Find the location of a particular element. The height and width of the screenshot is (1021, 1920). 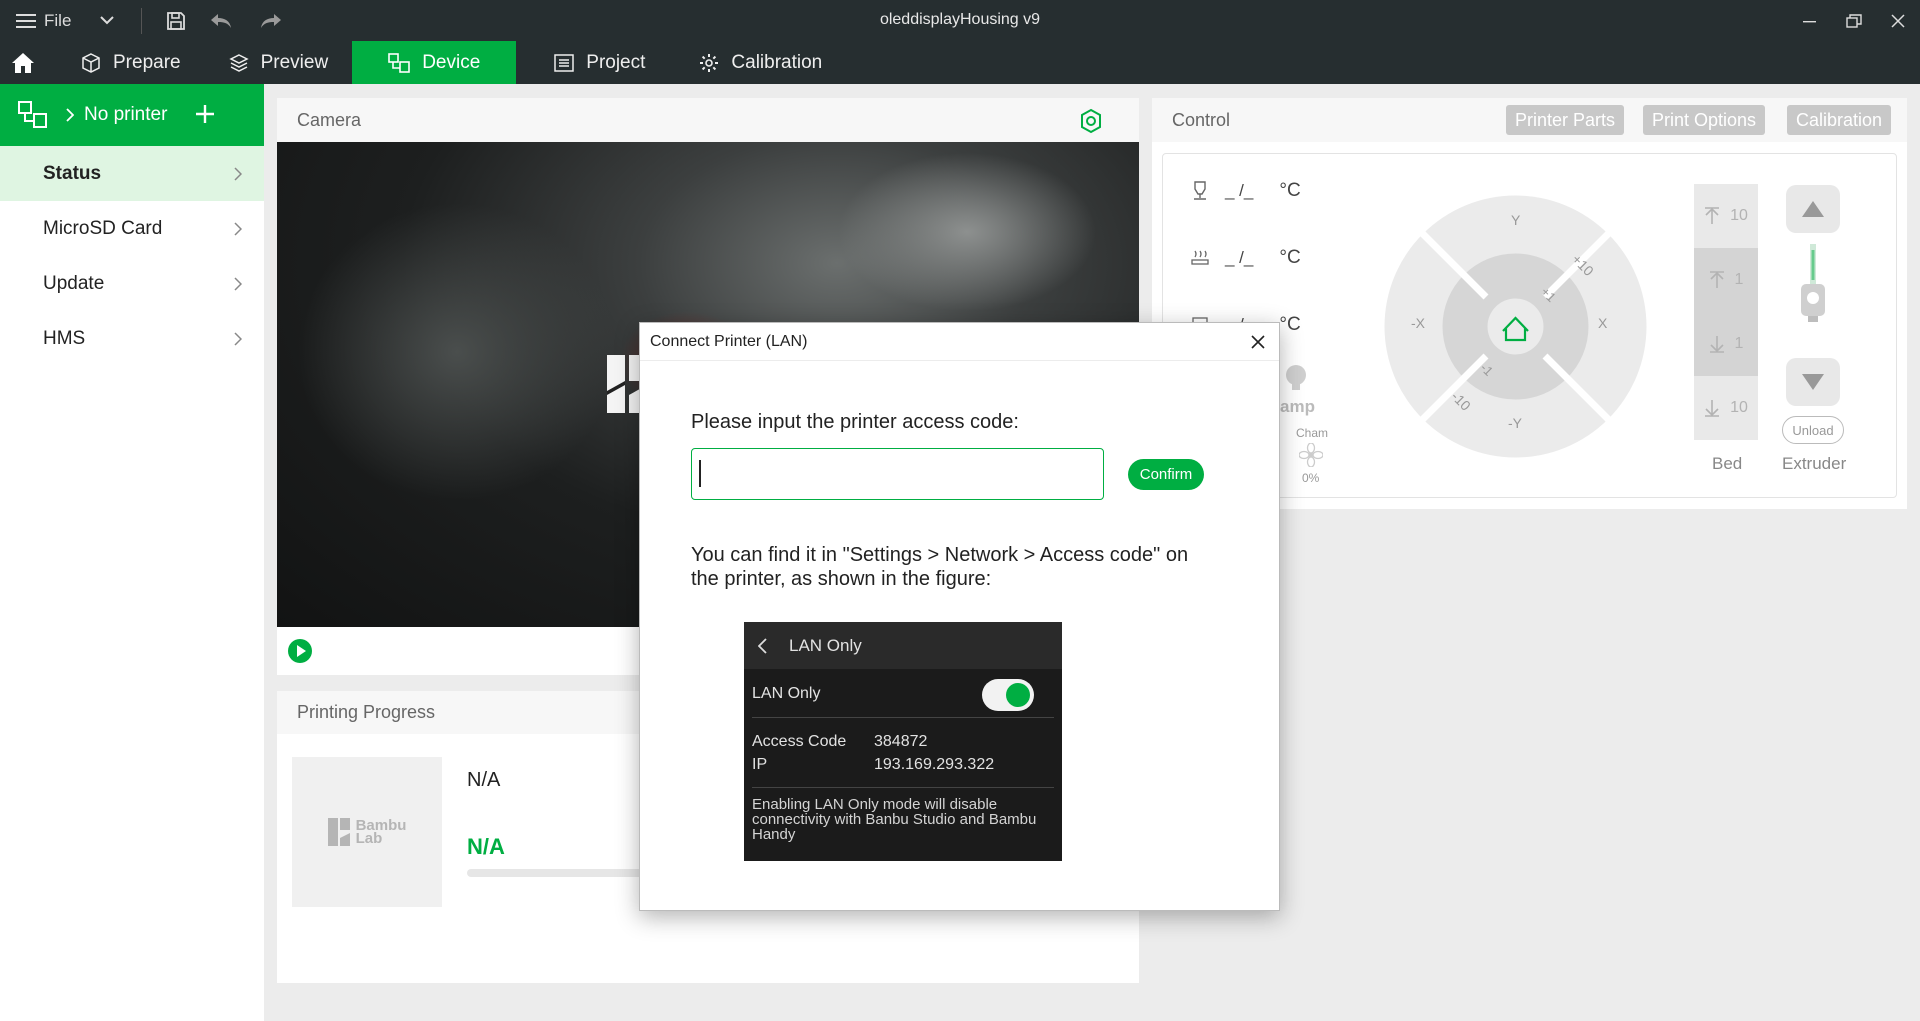

save-button is located at coordinates (176, 20).